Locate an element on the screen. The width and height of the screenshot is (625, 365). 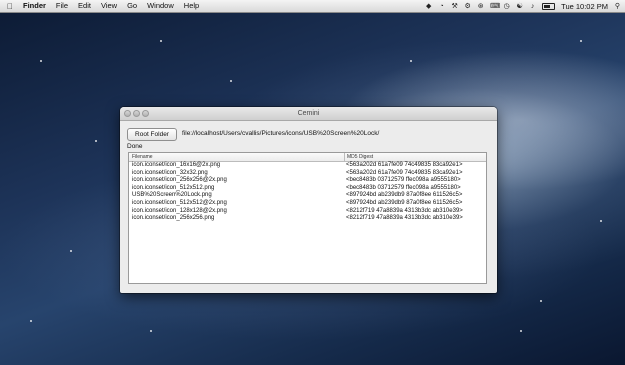
battery-icon is located at coordinates (549, 6).